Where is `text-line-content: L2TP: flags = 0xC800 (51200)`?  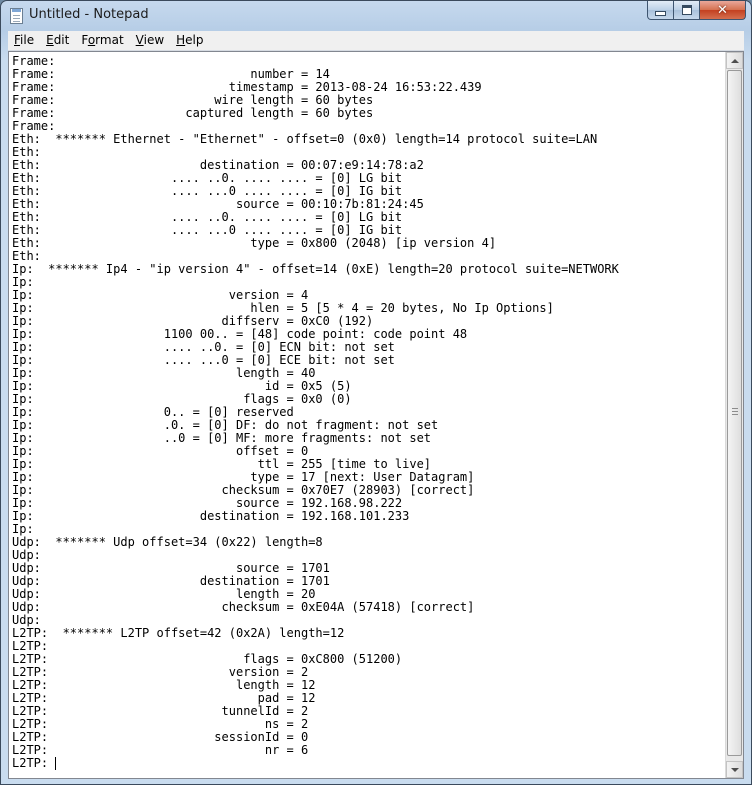
text-line-content: L2TP: flags = 0xC800 (51200) is located at coordinates (207, 659).